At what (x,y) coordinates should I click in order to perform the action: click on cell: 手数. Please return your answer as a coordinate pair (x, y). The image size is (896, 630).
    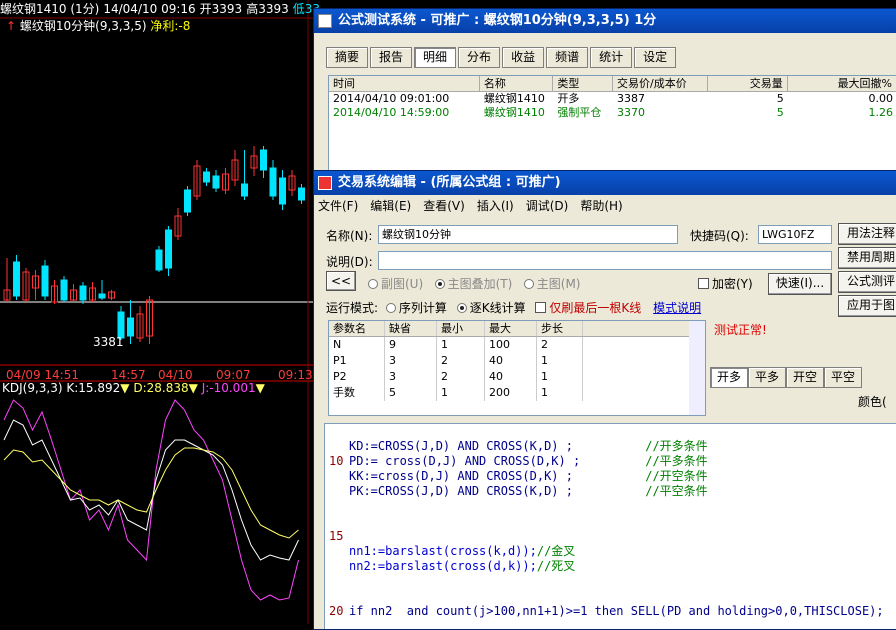
    Looking at the image, I should click on (357, 393).